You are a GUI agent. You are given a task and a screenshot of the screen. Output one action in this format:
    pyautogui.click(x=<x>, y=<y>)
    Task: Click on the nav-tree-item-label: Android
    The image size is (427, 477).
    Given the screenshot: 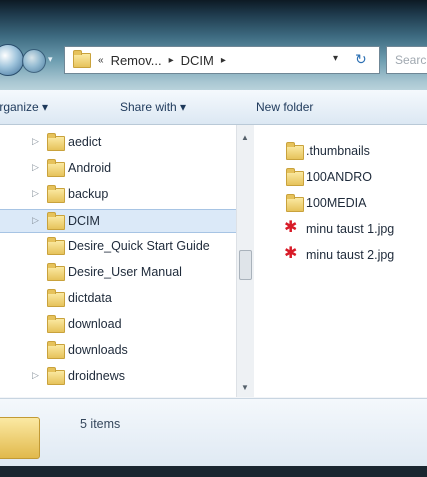 What is the action you would take?
    pyautogui.click(x=90, y=168)
    